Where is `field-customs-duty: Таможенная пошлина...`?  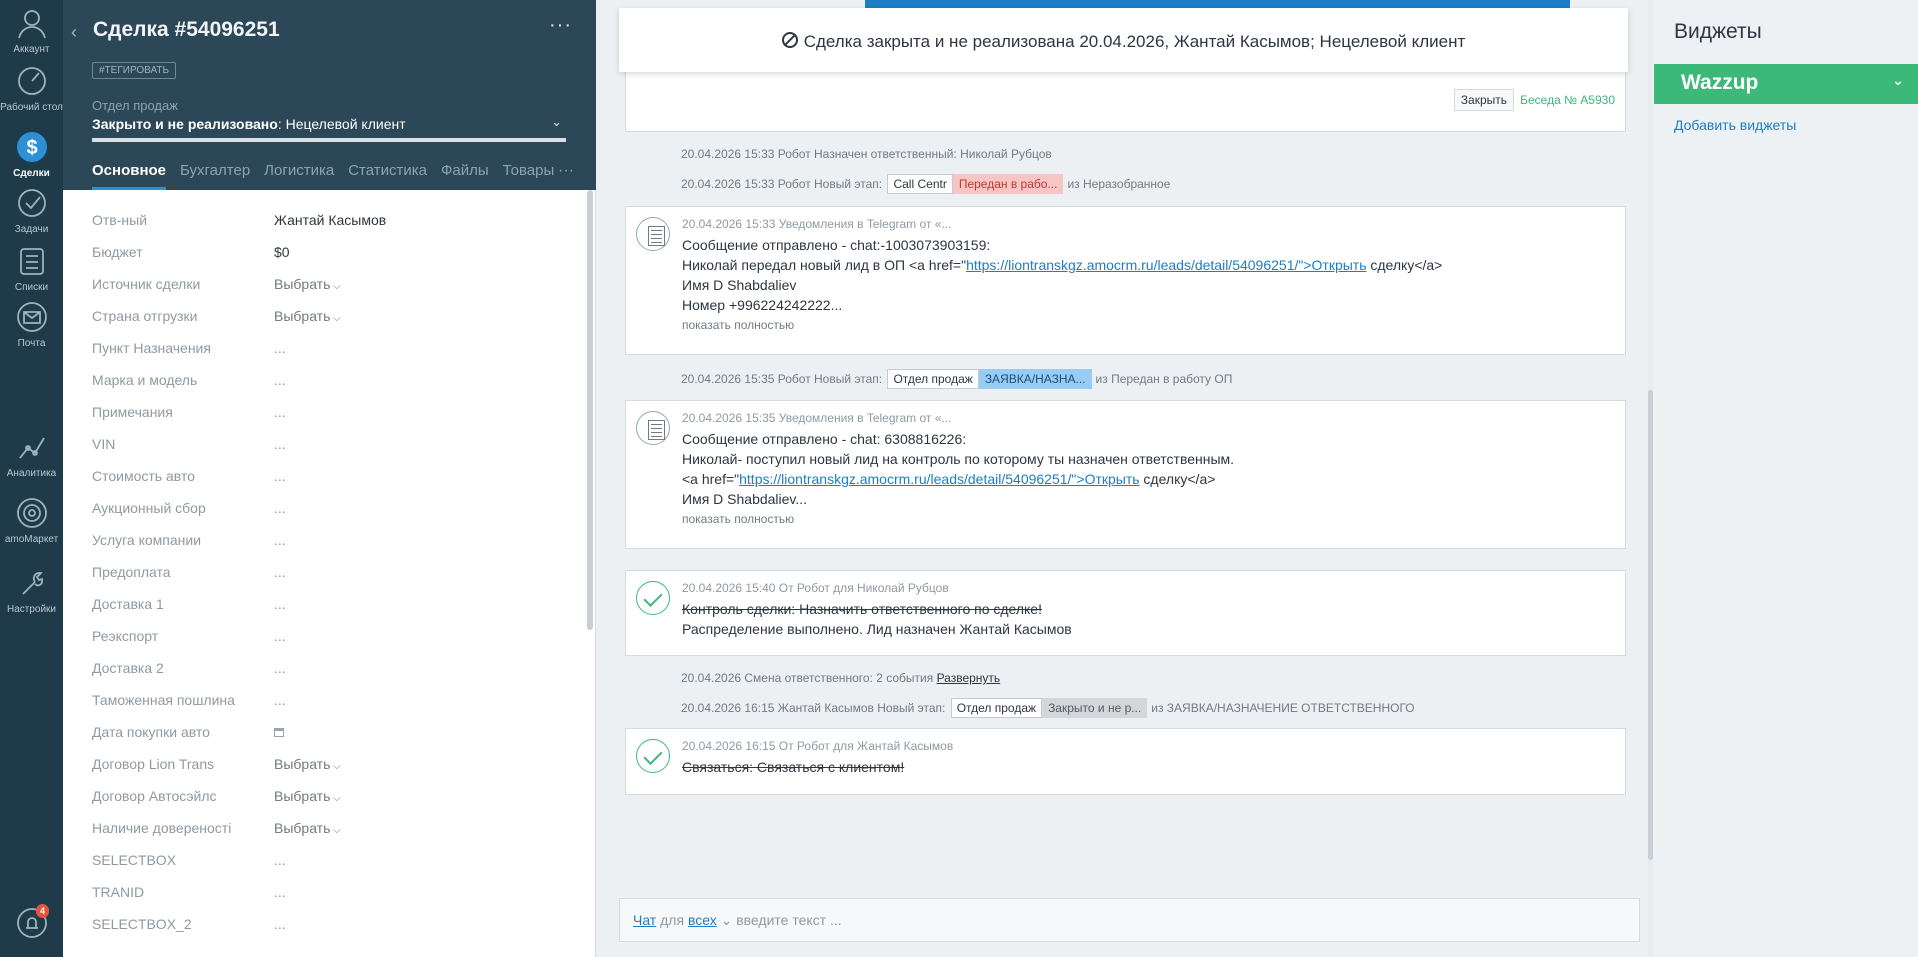 field-customs-duty: Таможенная пошлина... is located at coordinates (332, 702).